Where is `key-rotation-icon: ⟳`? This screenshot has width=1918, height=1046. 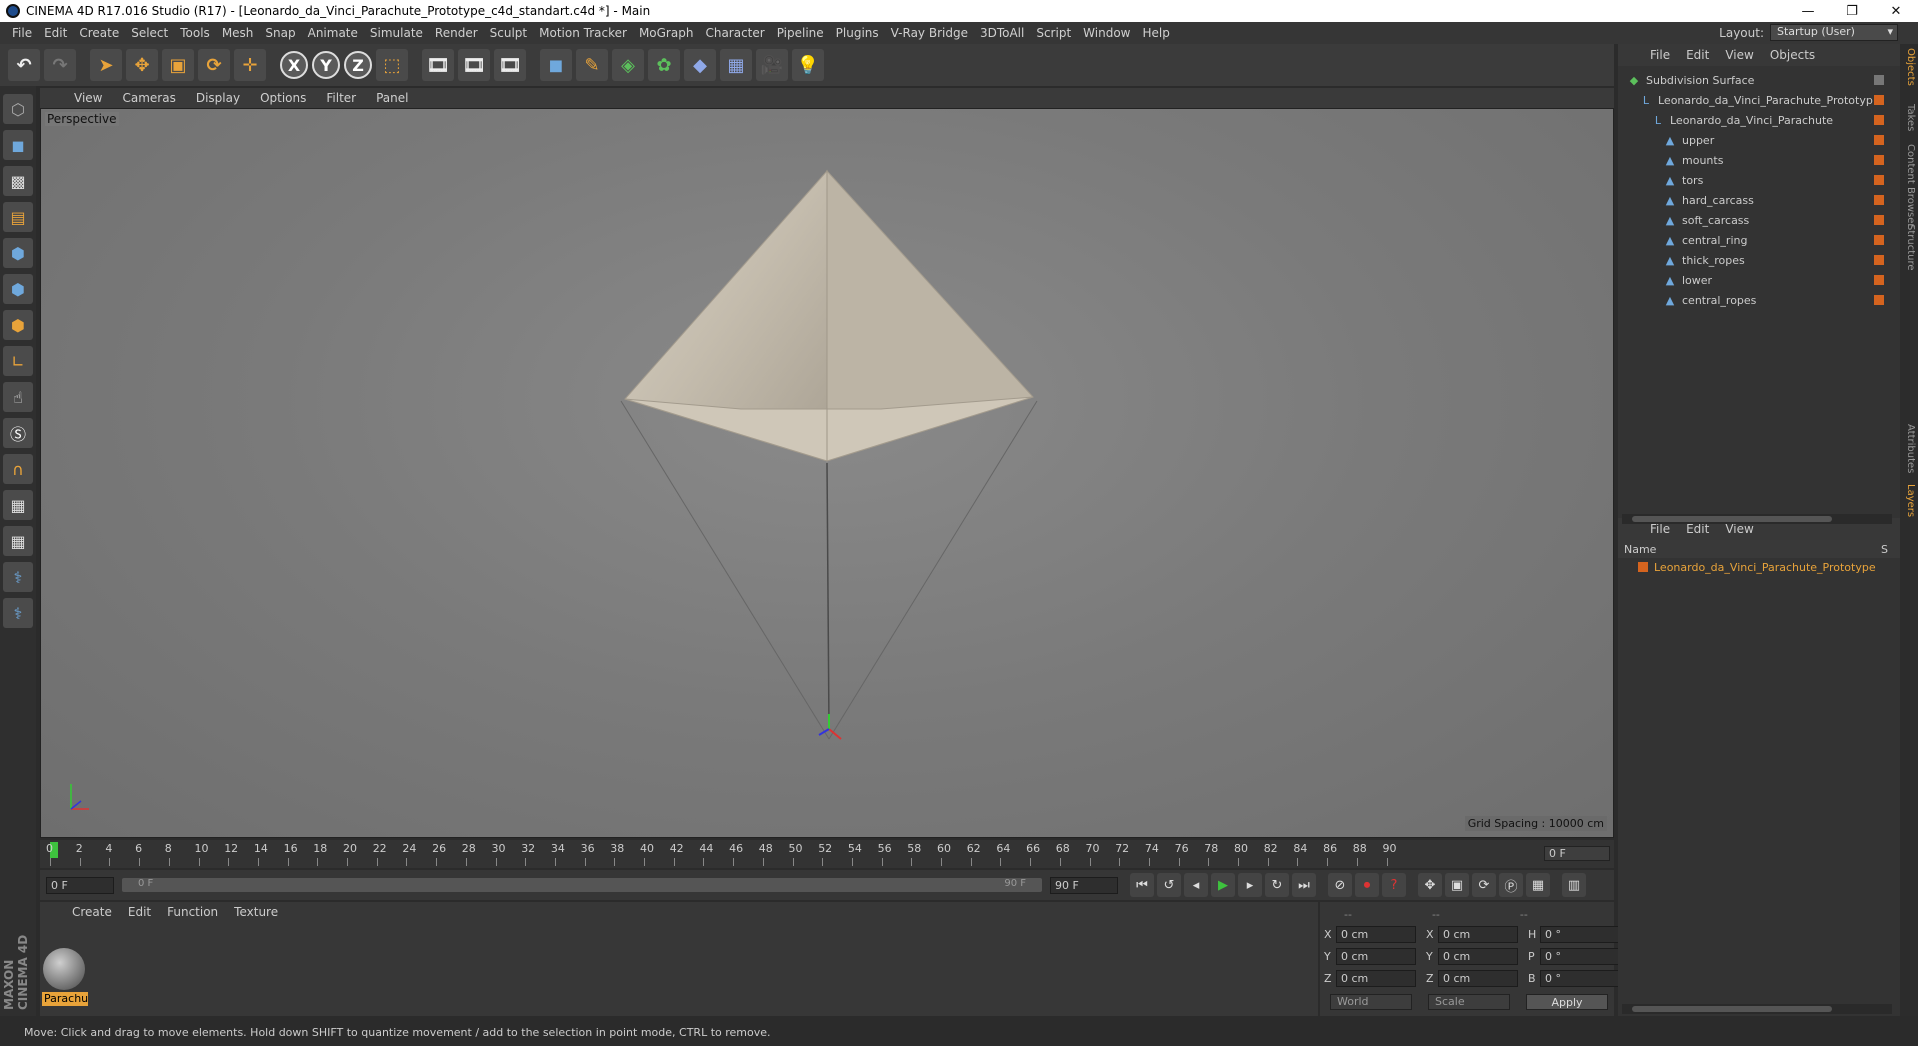
key-rotation-icon: ⟳ is located at coordinates (1484, 885).